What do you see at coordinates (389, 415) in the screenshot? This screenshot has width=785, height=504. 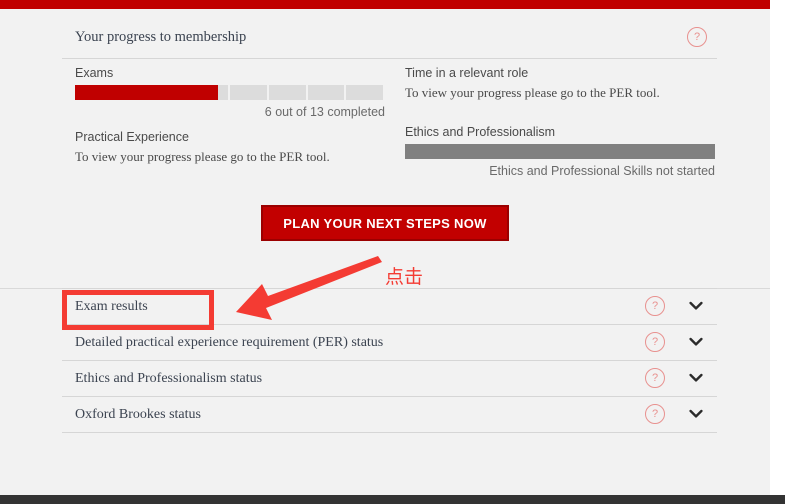 I see `accordion-row-oxford-brookes-status: Oxford Brookes status ?` at bounding box center [389, 415].